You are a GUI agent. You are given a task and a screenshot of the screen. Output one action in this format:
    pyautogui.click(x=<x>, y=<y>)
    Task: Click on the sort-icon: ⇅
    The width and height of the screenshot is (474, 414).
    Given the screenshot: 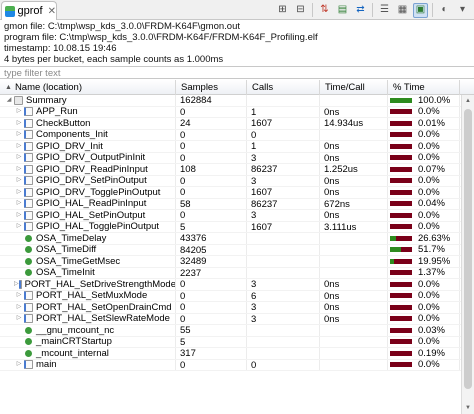 What is the action you would take?
    pyautogui.click(x=324, y=10)
    